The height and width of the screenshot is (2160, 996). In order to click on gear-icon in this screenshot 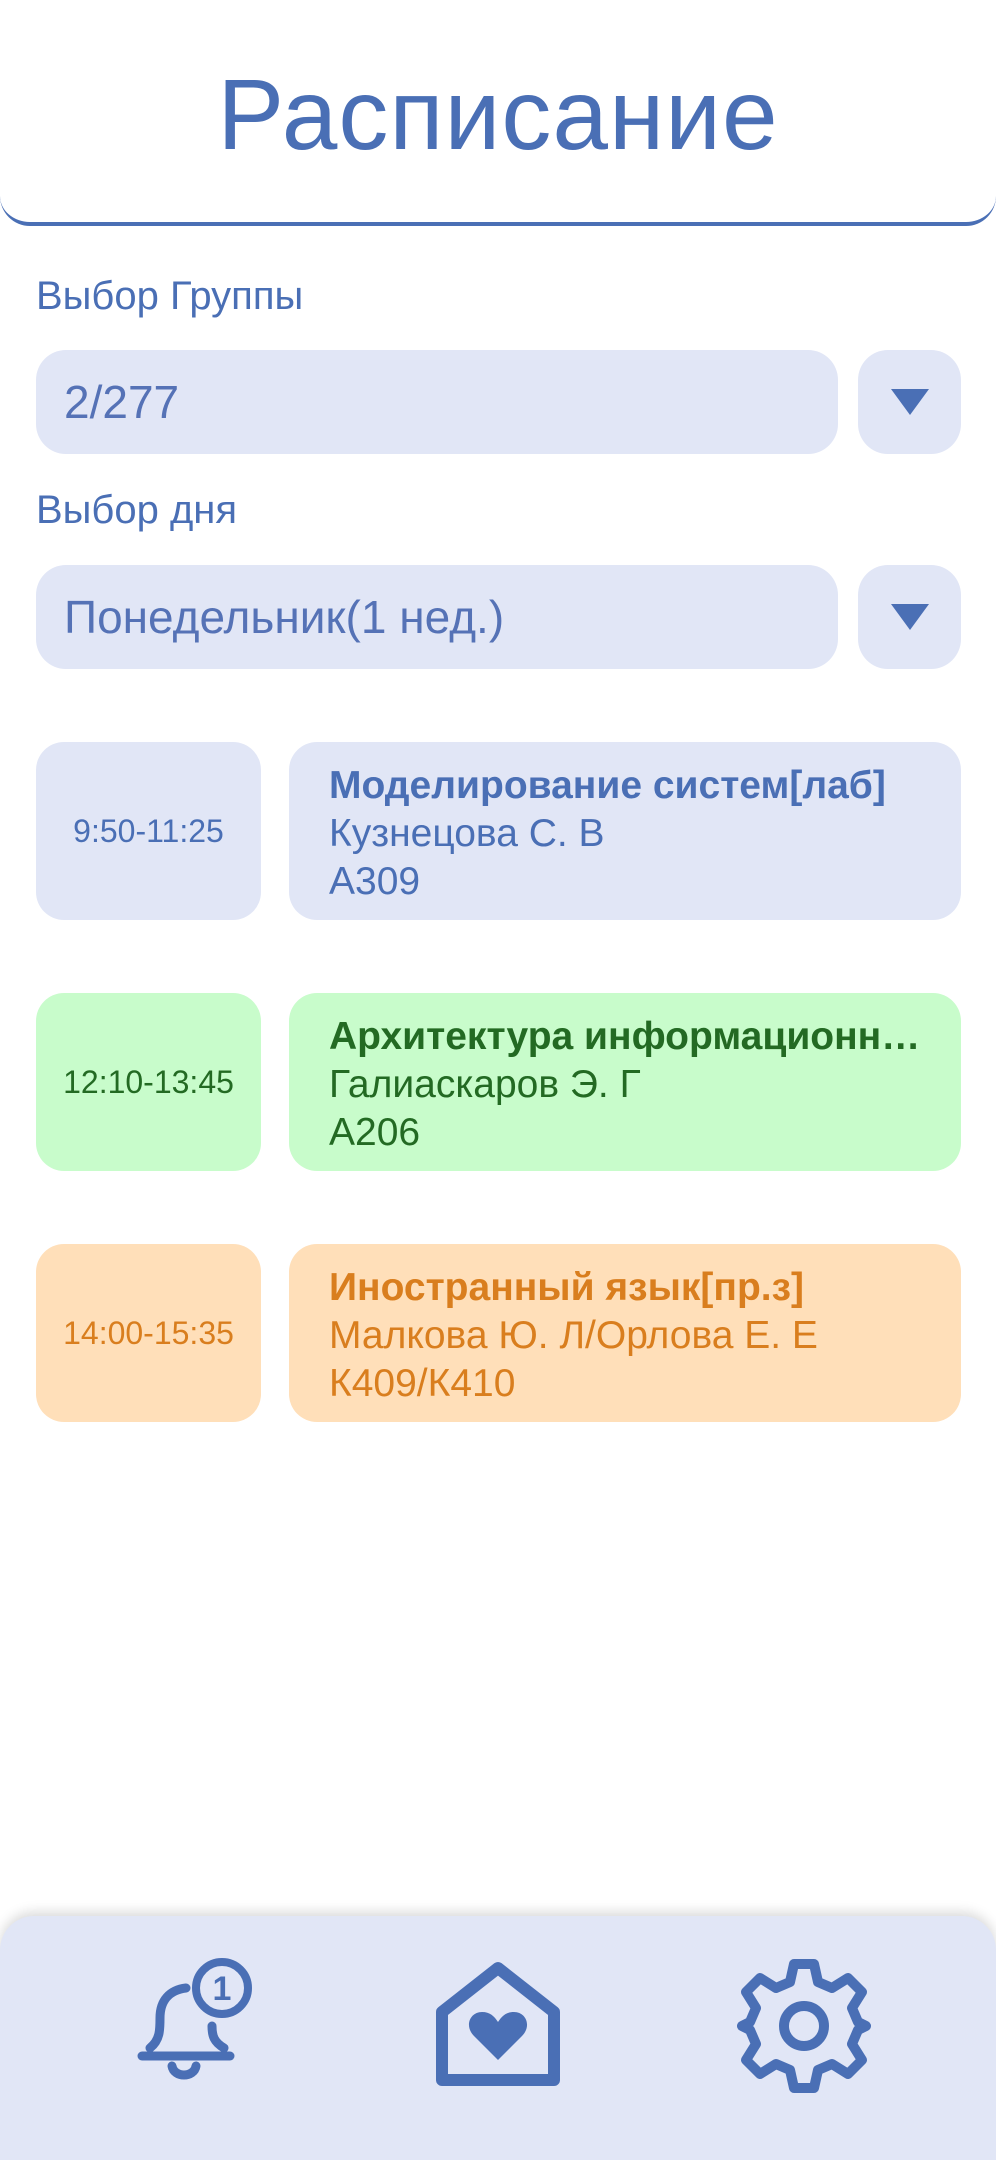, I will do `click(804, 2026)`.